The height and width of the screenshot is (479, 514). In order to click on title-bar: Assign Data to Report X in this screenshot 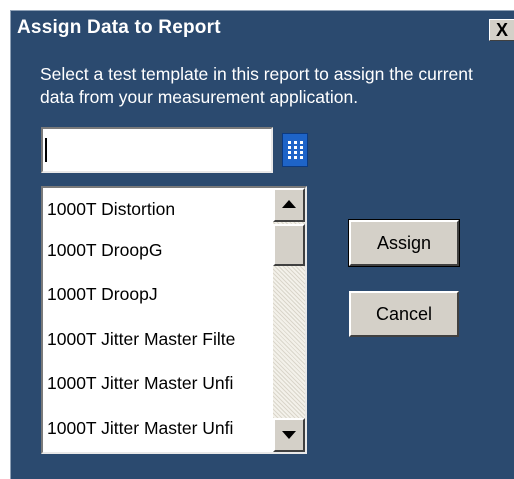, I will do `click(262, 28)`.